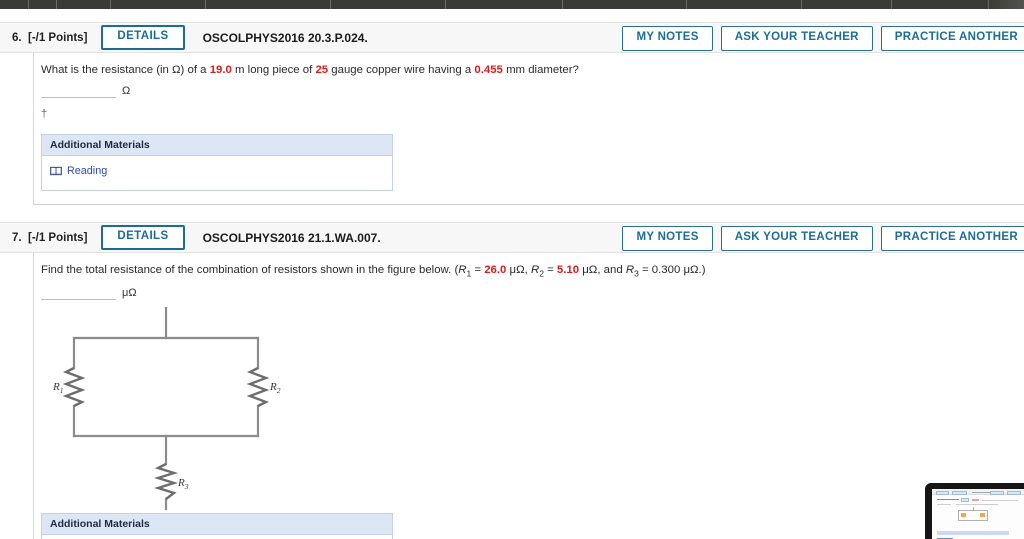 The height and width of the screenshot is (539, 1024). What do you see at coordinates (518, 270) in the screenshot?
I see `q7-r1-unit: μΩ,` at bounding box center [518, 270].